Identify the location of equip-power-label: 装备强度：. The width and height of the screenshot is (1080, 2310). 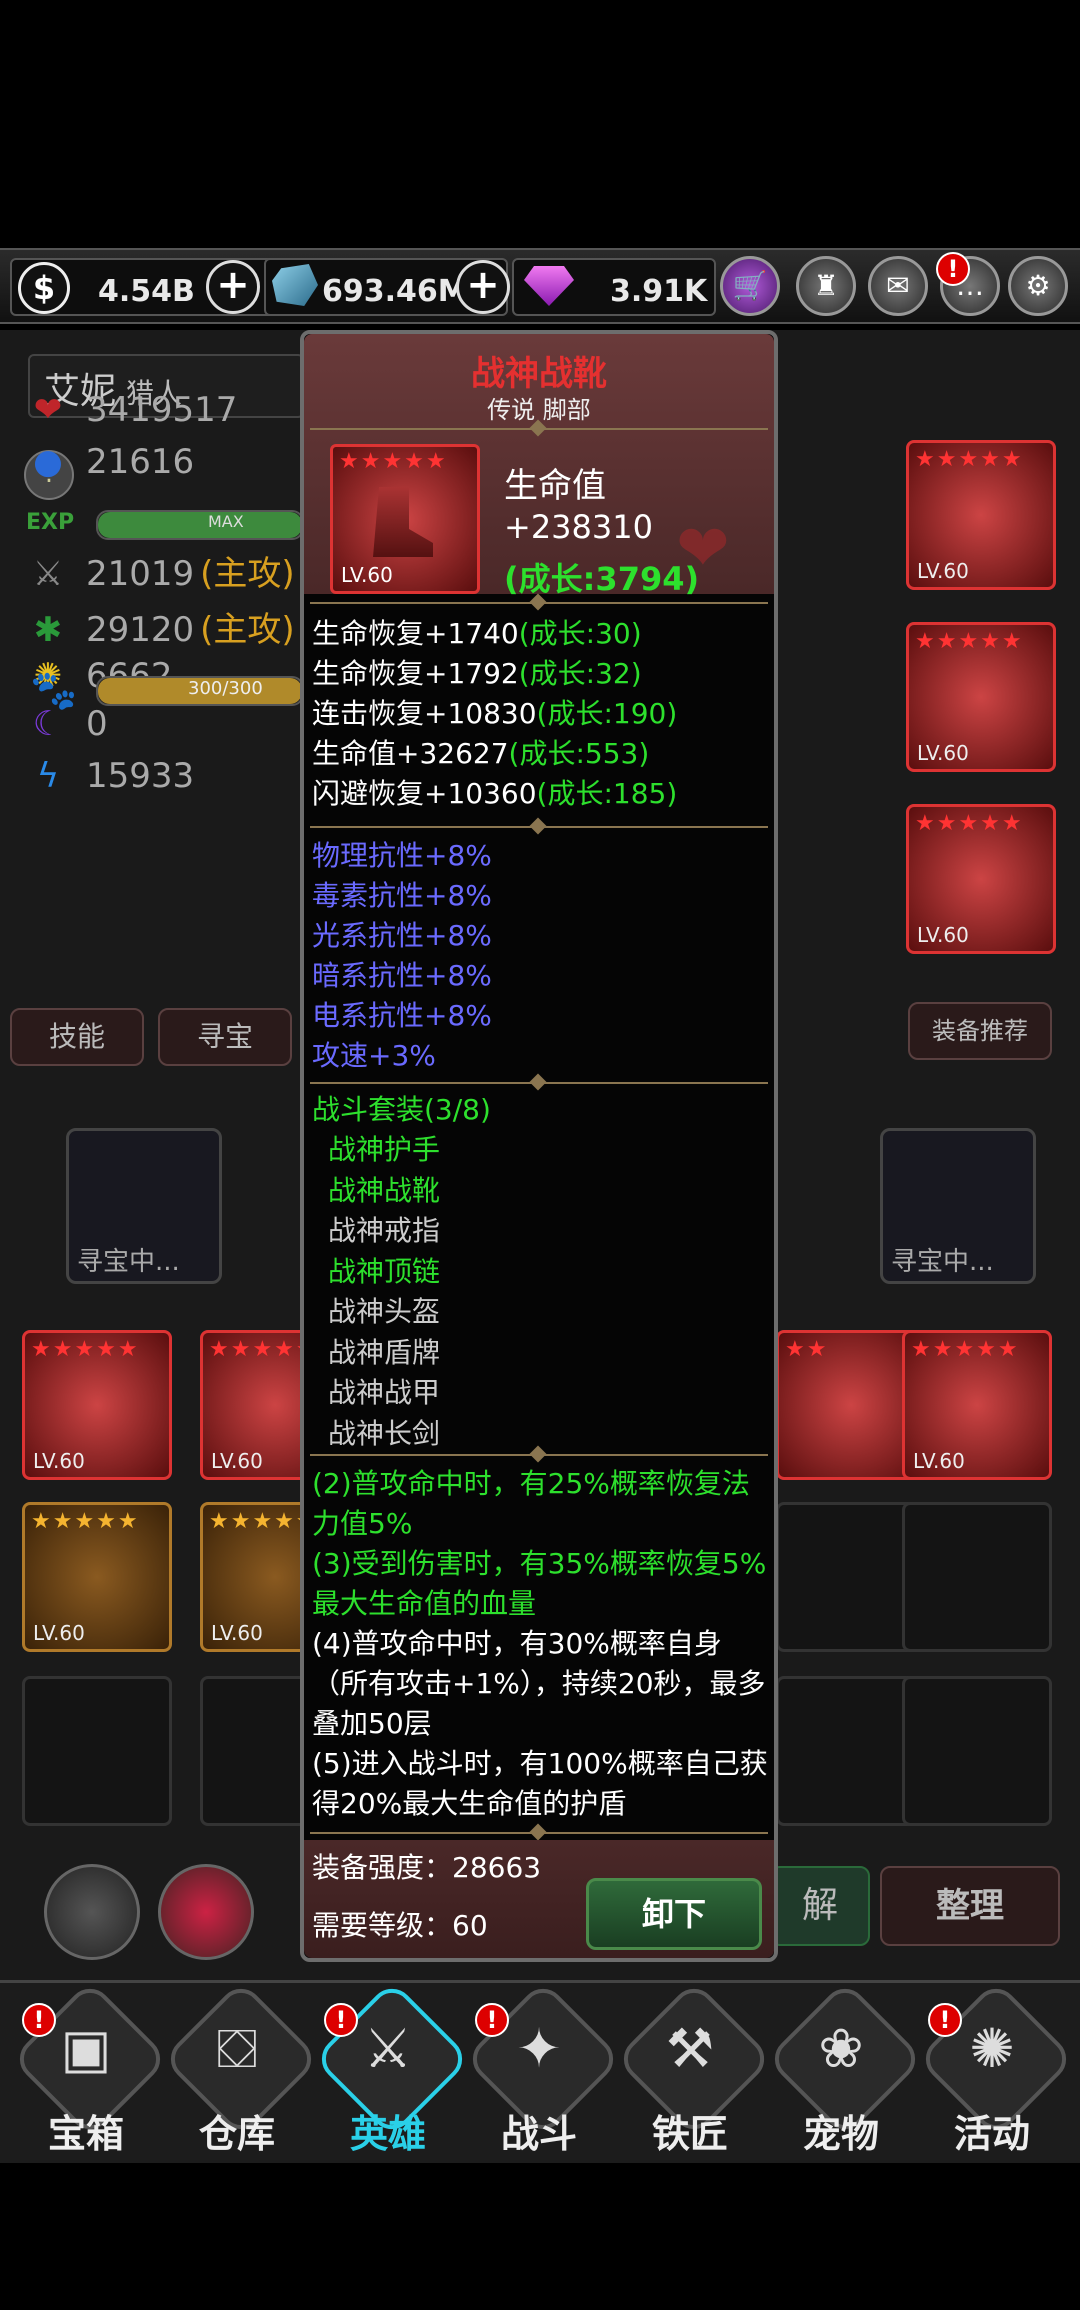
(382, 1867).